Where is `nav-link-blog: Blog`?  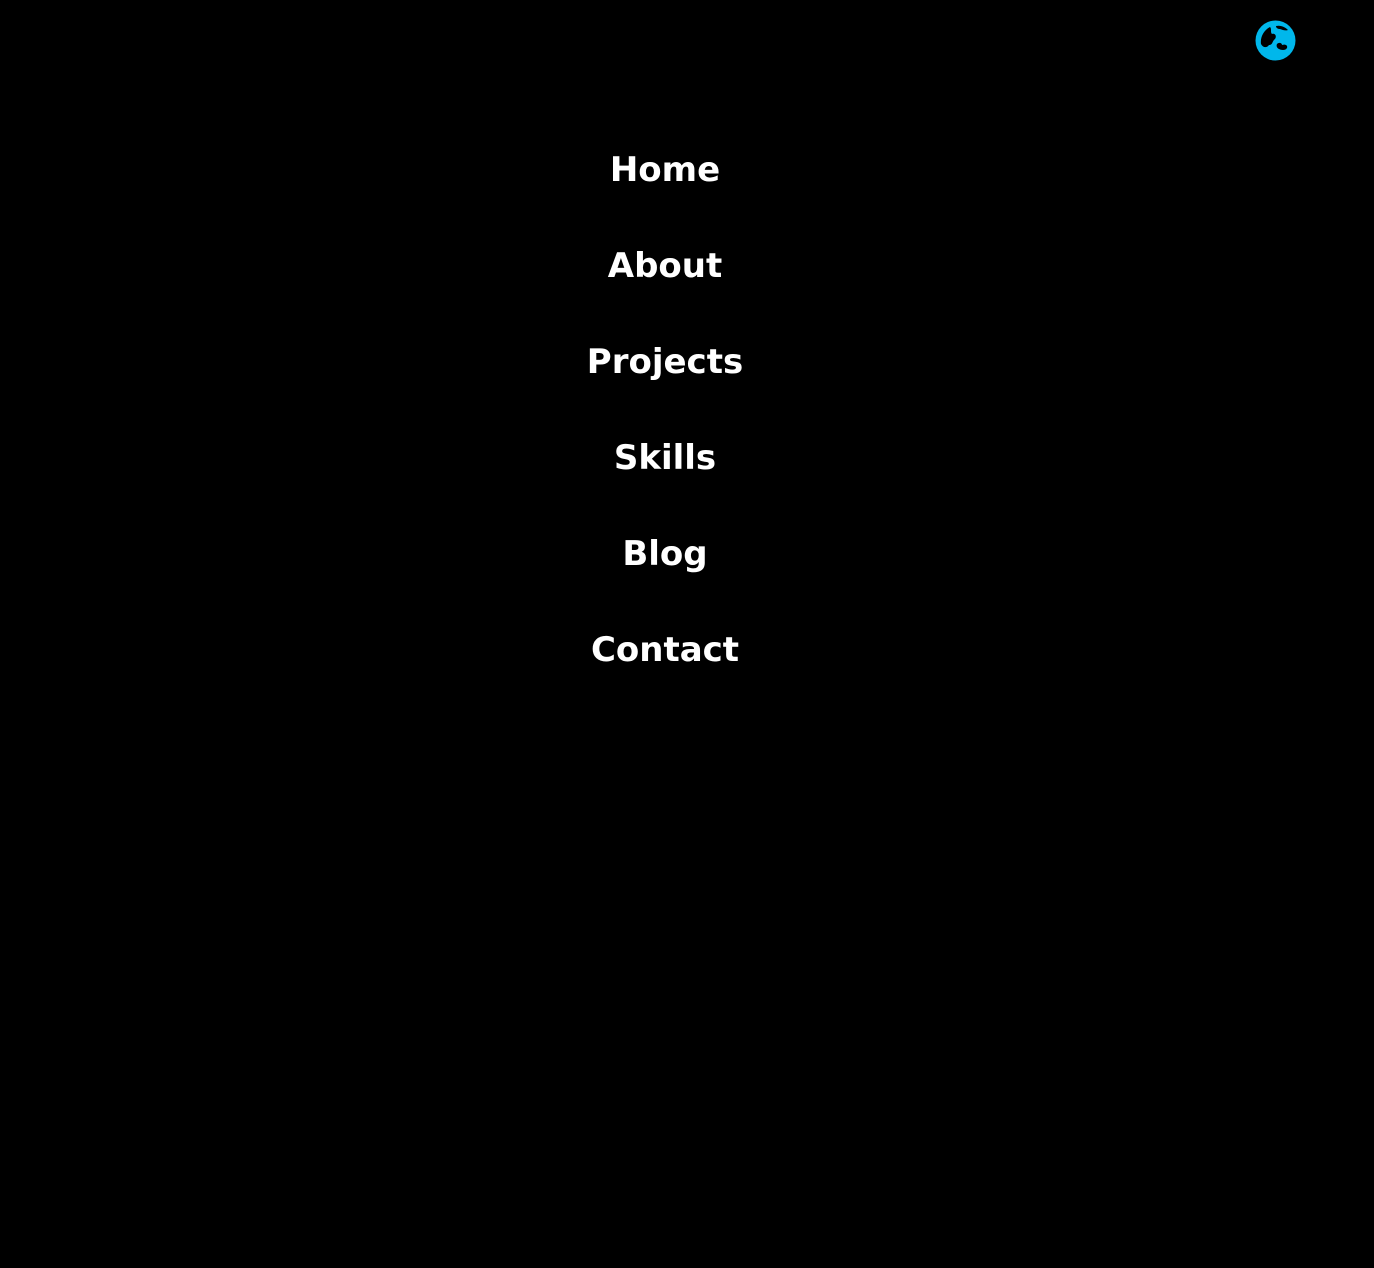 nav-link-blog: Blog is located at coordinates (664, 554).